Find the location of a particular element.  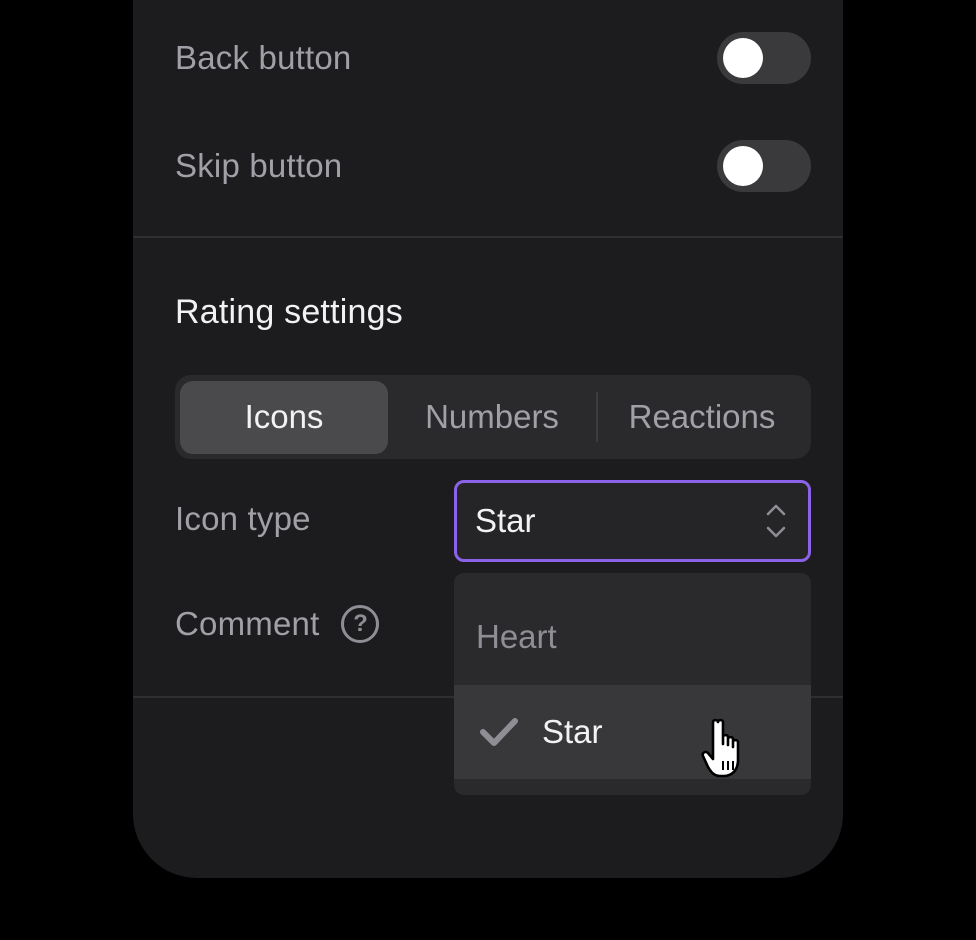

rating-type-segmented-control: Icons Numbers Reactions is located at coordinates (493, 417).